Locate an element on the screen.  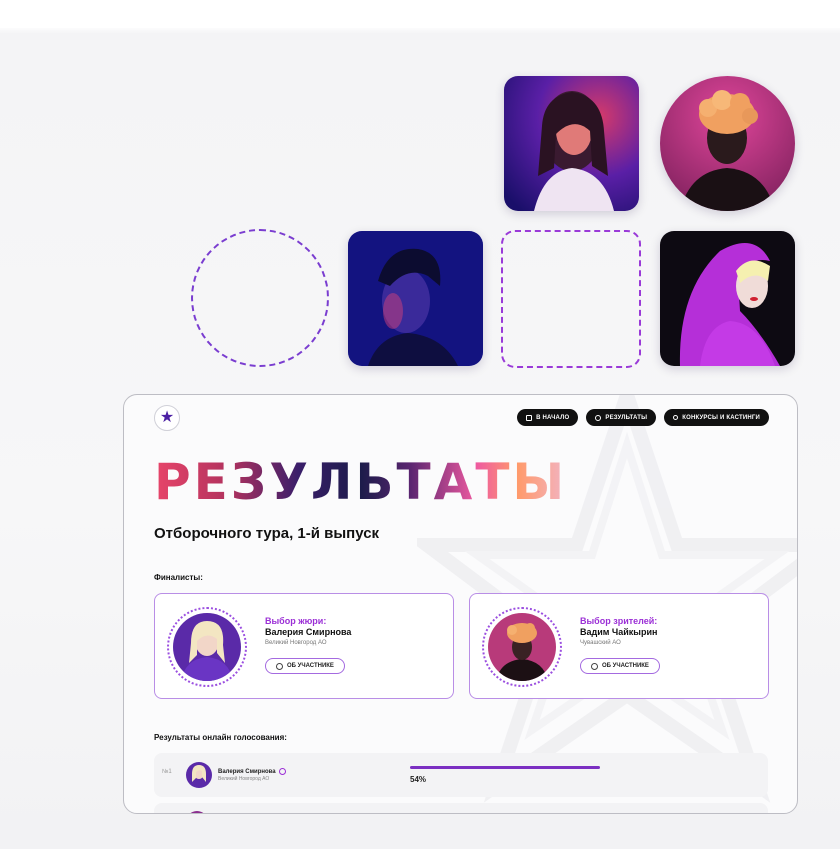
logo-glyph: ★ is located at coordinates (167, 417).